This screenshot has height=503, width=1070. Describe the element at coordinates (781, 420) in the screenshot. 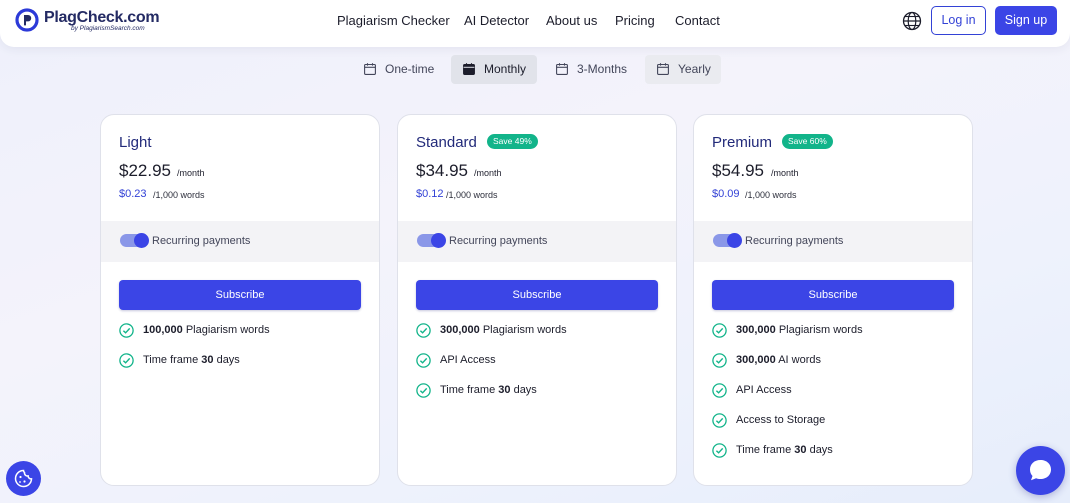

I see `feature-text: Access to Storage` at that location.